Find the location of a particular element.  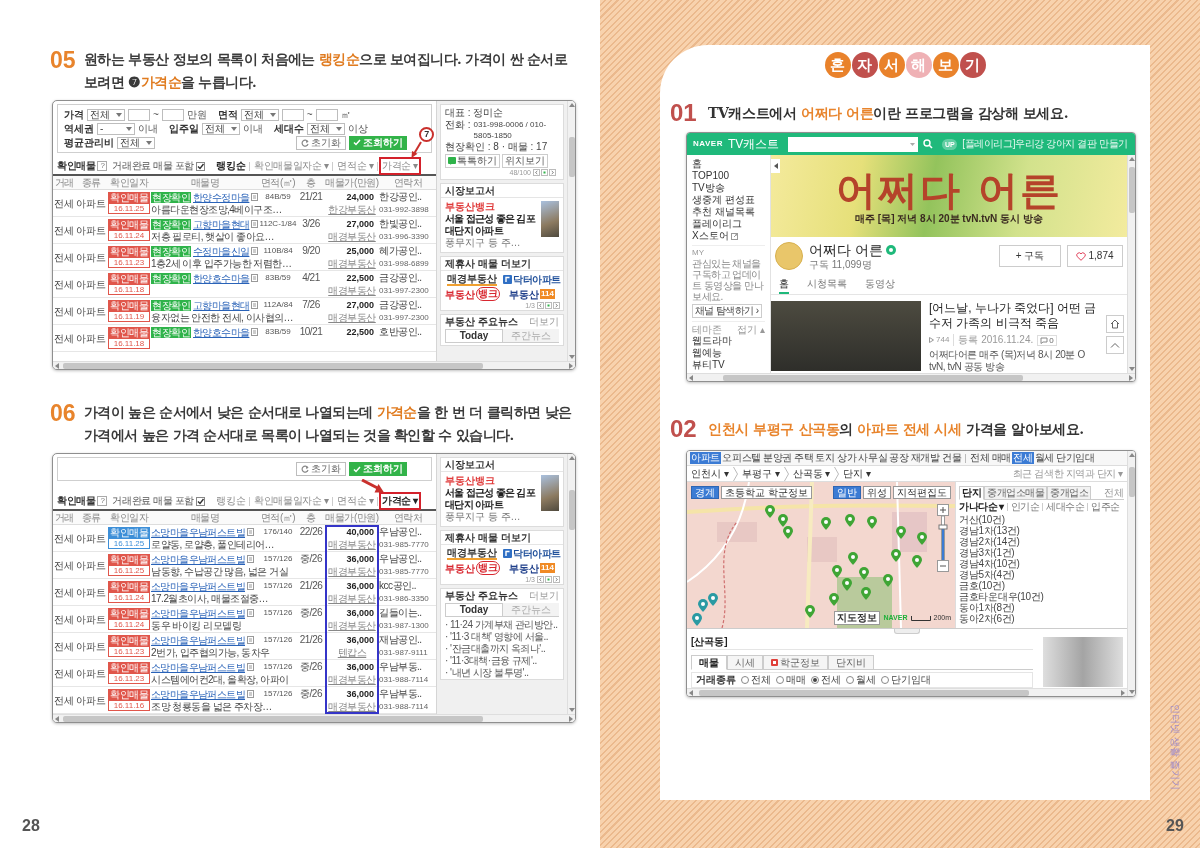

scroll-right-icon is located at coordinates (571, 718).